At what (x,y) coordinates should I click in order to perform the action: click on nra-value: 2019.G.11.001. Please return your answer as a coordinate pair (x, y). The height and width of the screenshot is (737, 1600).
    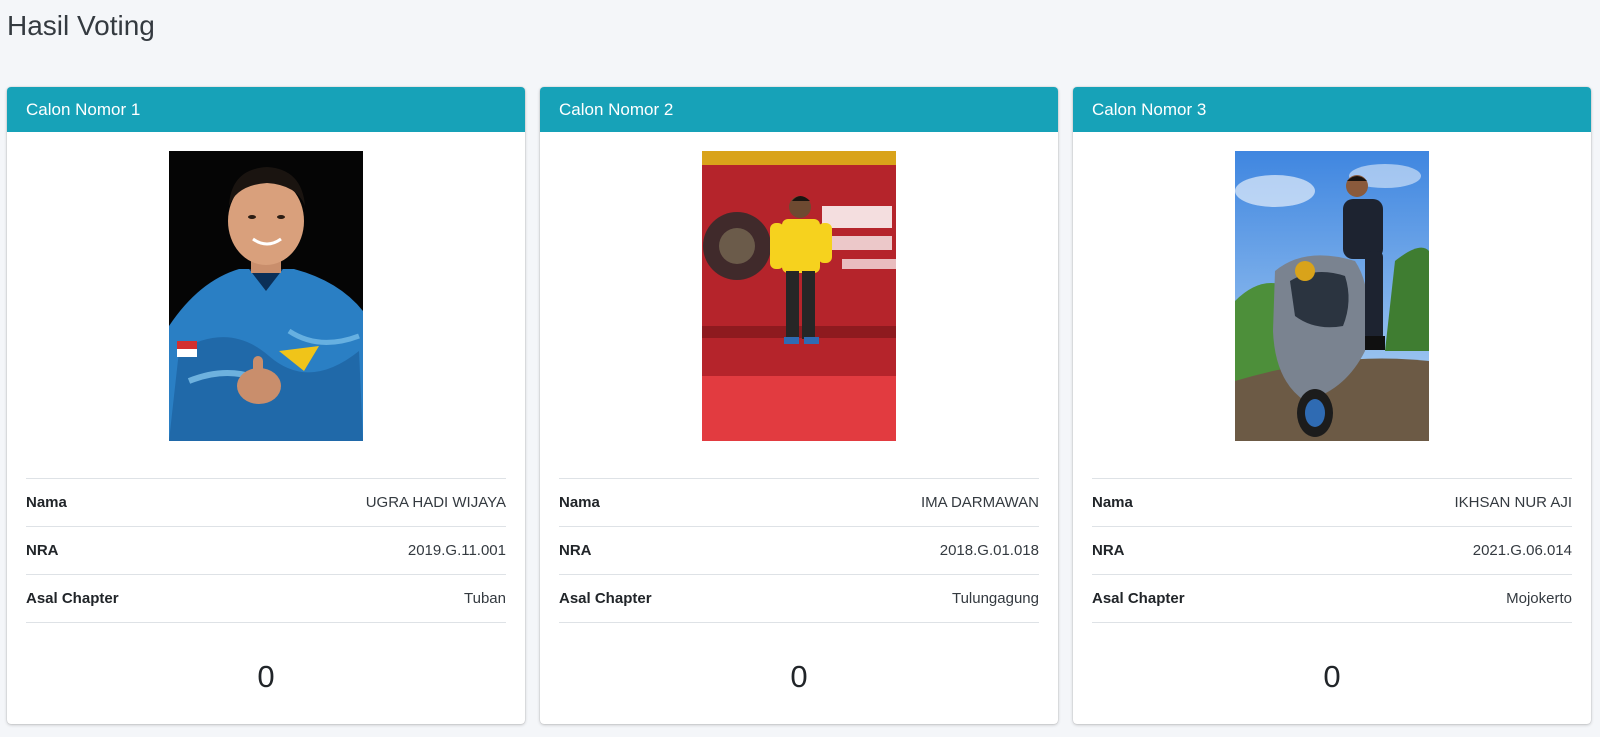
    Looking at the image, I should click on (456, 550).